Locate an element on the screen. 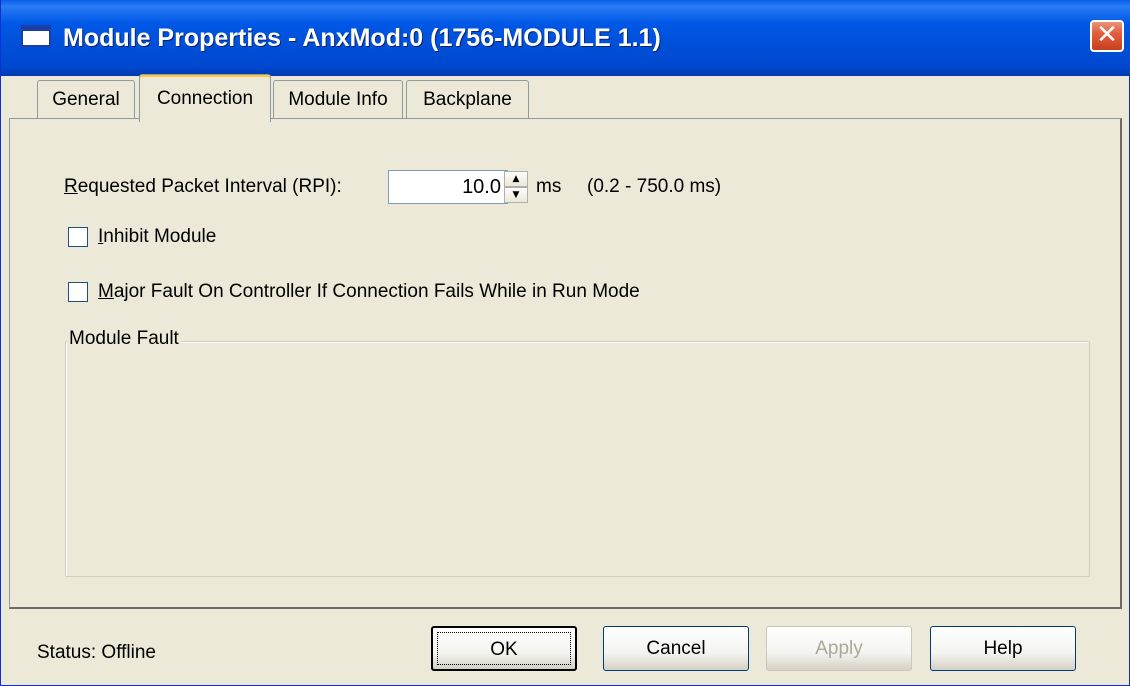 Image resolution: width=1130 pixels, height=686 pixels. ok-button-focus: OK is located at coordinates (504, 648).